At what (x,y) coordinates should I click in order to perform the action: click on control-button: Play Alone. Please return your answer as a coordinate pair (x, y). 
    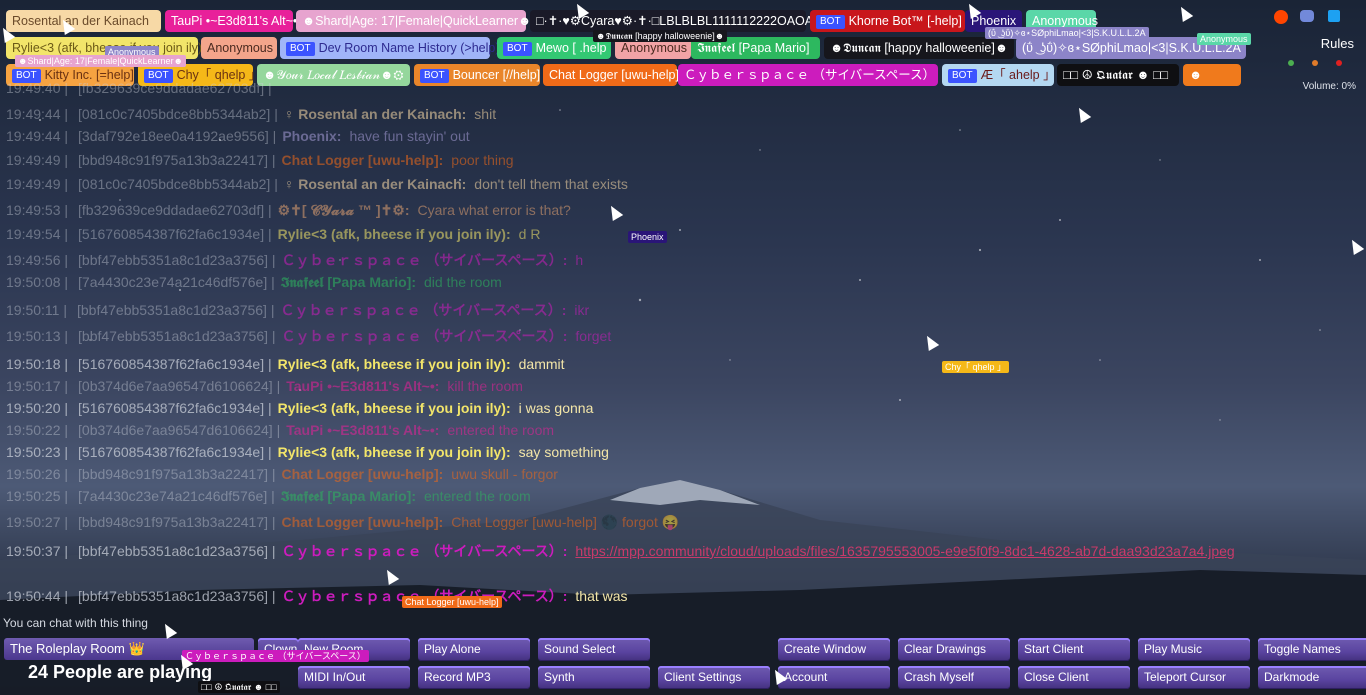
    Looking at the image, I should click on (474, 649).